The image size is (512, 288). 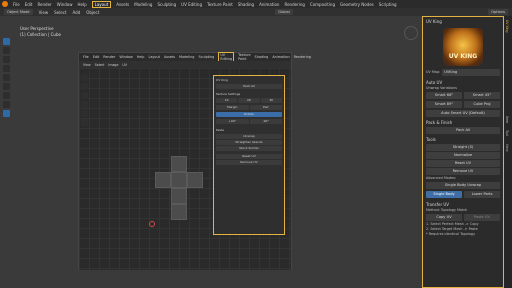 I want to click on inner-tab-assets: Assets, so click(x=169, y=57).